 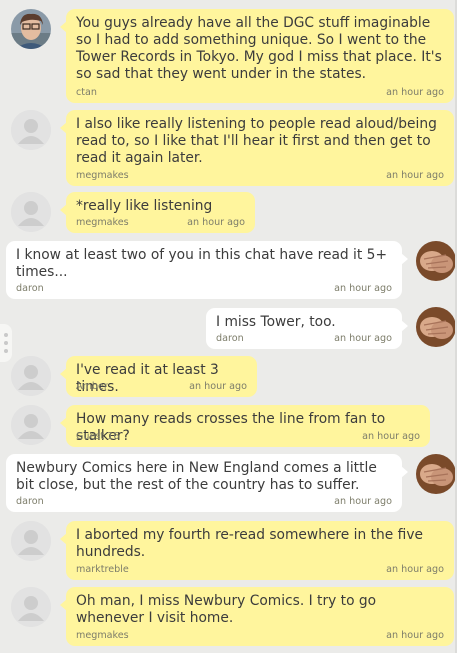 I want to click on message-username: Amber, so click(x=92, y=386).